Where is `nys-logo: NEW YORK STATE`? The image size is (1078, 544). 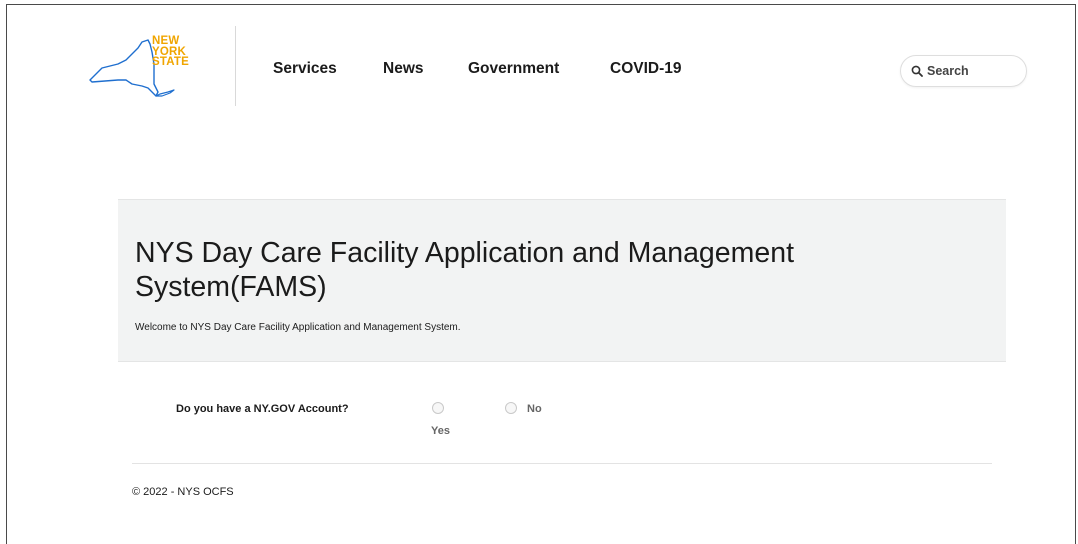
nys-logo: NEW YORK STATE is located at coordinates (144, 68).